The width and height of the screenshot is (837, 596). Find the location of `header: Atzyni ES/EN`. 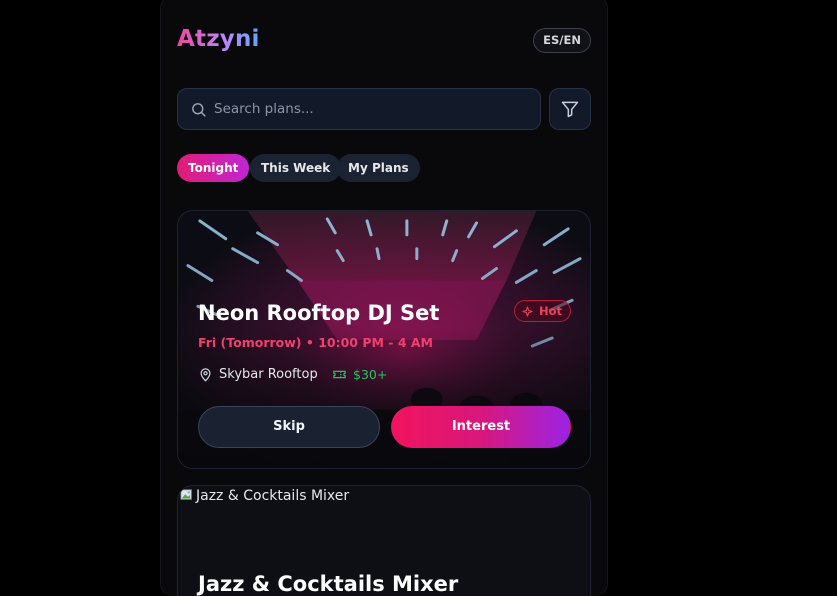

header: Atzyni ES/EN is located at coordinates (384, 41).